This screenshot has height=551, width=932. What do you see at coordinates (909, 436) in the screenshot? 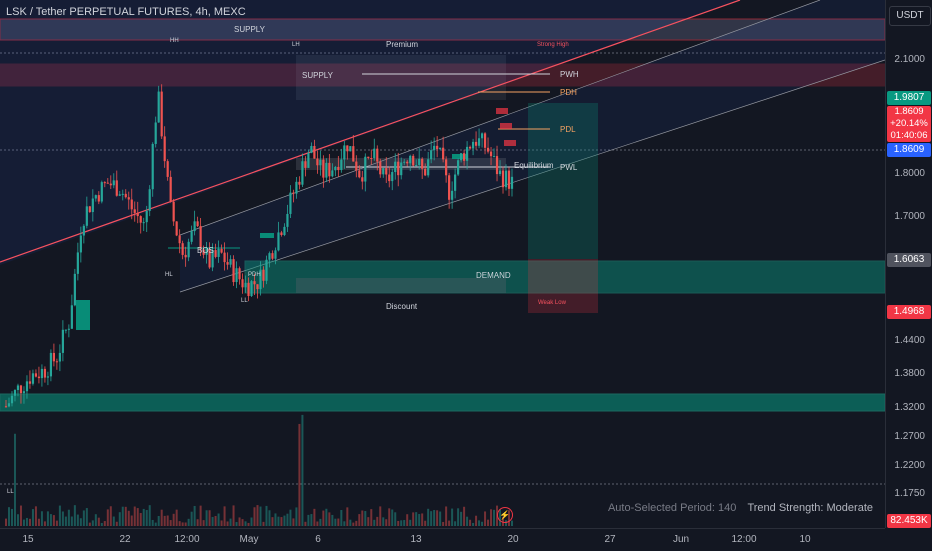
I see `price-tick: 1.2700` at bounding box center [909, 436].